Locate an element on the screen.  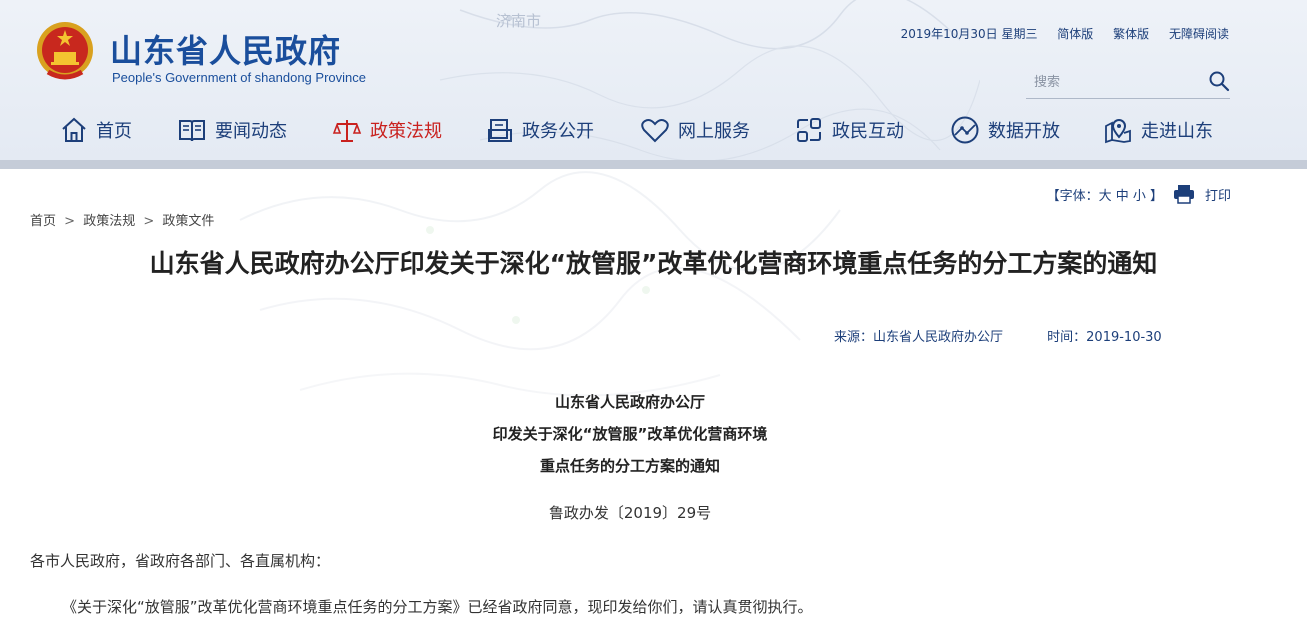
nav-item-policy: 政策法规 is located at coordinates (387, 130).